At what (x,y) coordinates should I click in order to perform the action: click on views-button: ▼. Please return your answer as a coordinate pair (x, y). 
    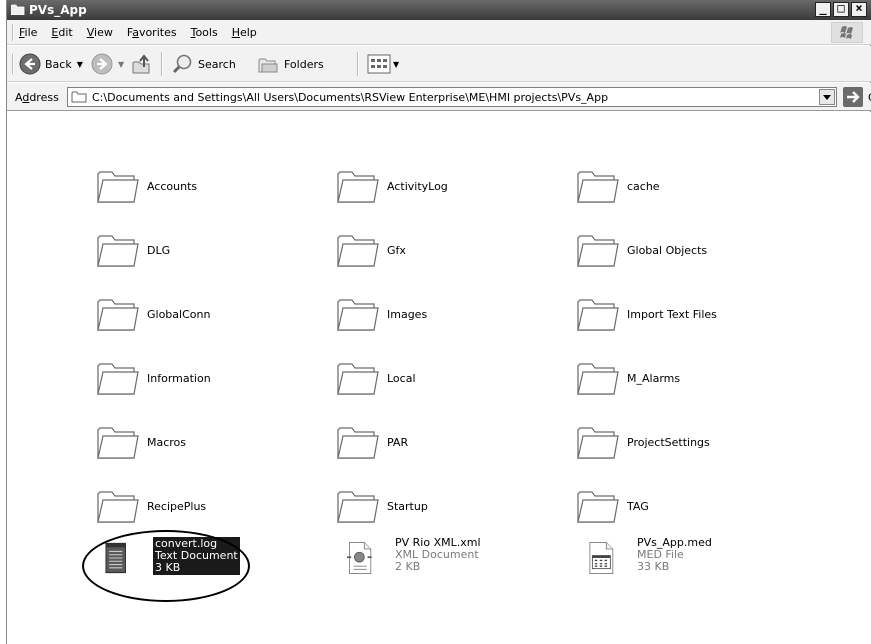
    Looking at the image, I should click on (383, 64).